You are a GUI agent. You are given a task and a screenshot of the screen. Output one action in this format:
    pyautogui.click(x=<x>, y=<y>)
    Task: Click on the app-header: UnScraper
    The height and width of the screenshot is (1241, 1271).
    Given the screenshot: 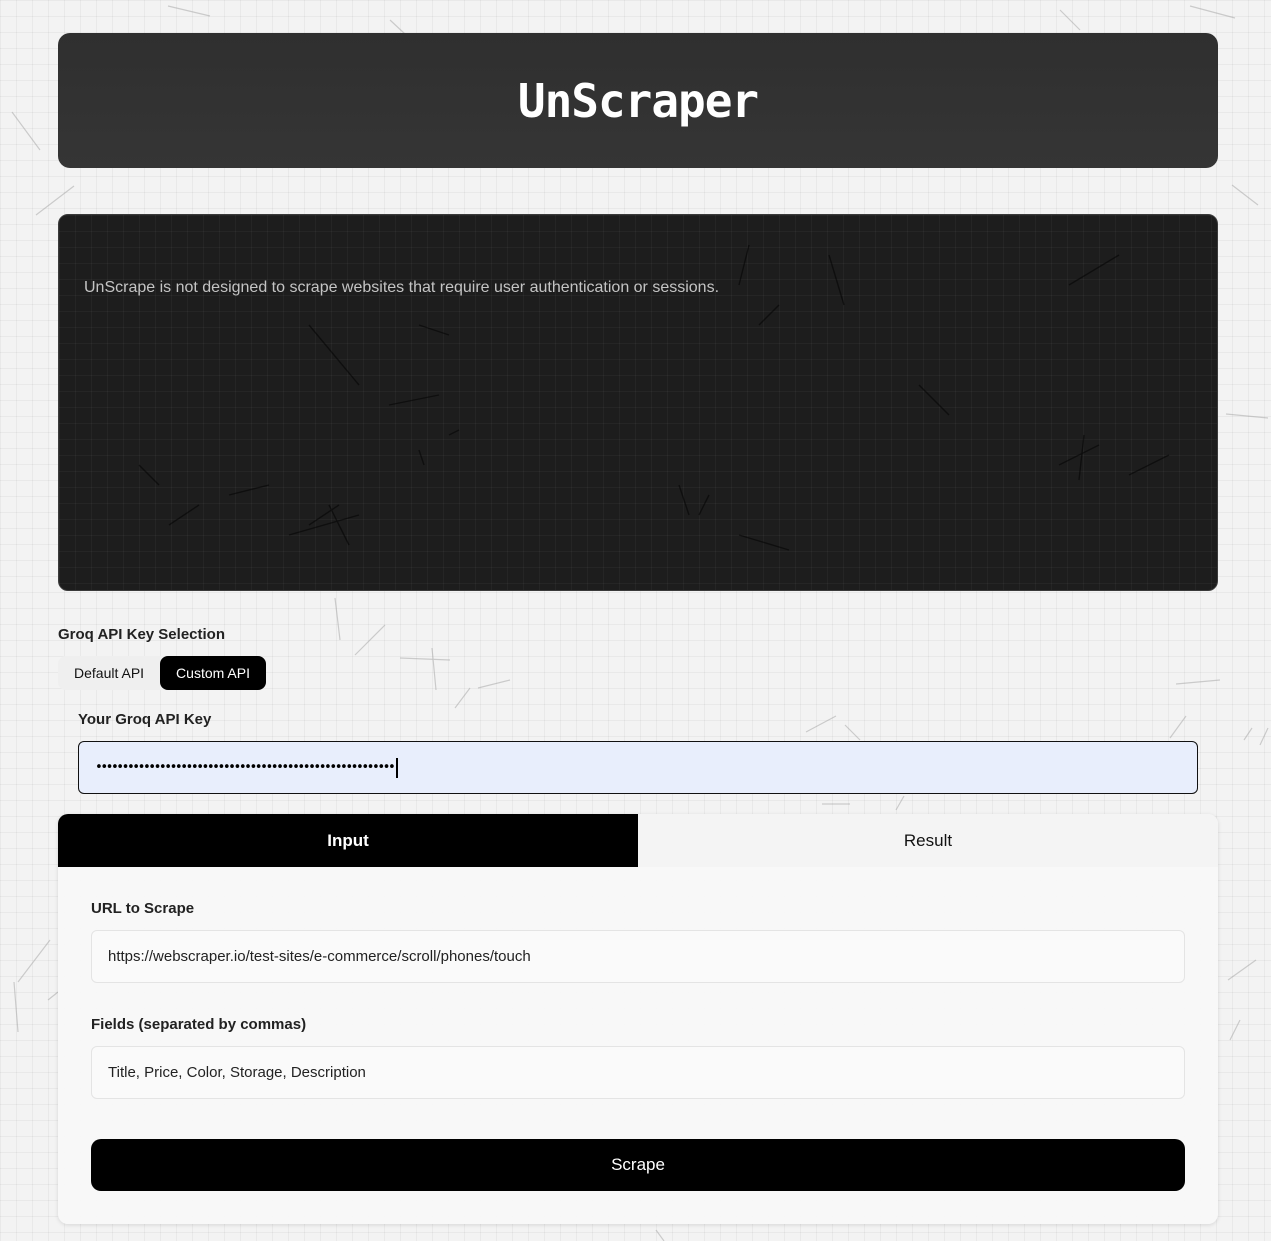 What is the action you would take?
    pyautogui.click(x=638, y=100)
    